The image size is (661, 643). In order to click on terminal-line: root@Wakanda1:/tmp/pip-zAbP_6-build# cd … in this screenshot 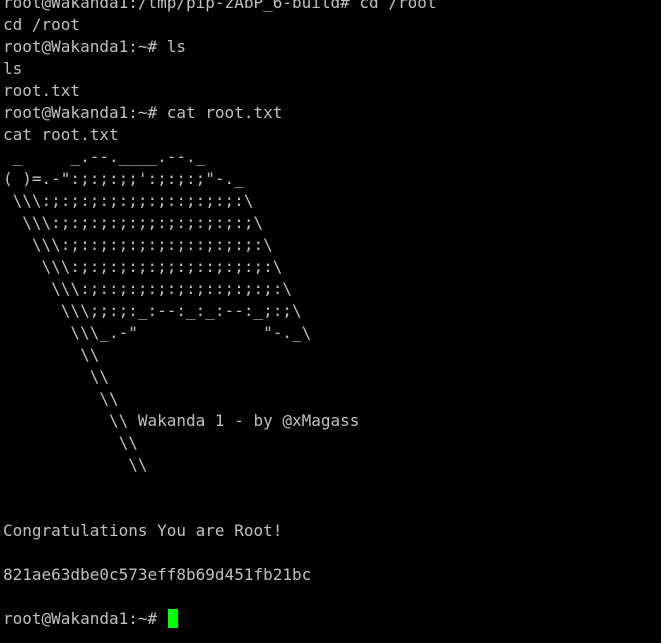, I will do `click(220, 6)`.